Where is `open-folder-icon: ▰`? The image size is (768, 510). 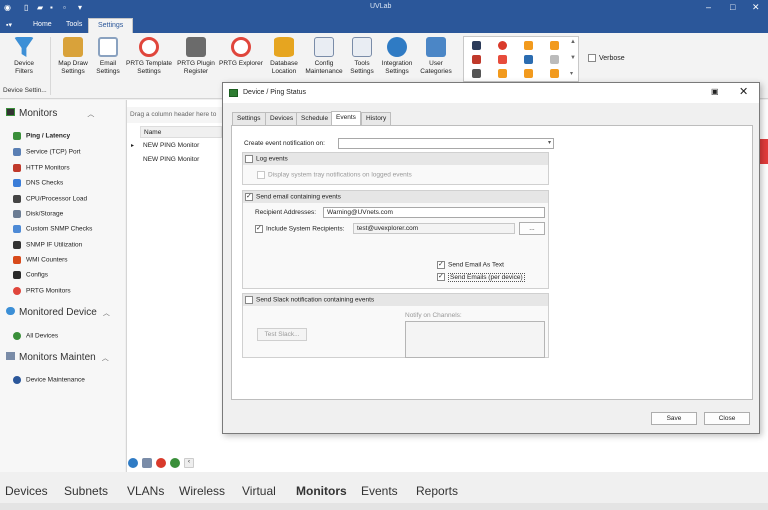
open-folder-icon: ▰ is located at coordinates (40, 7).